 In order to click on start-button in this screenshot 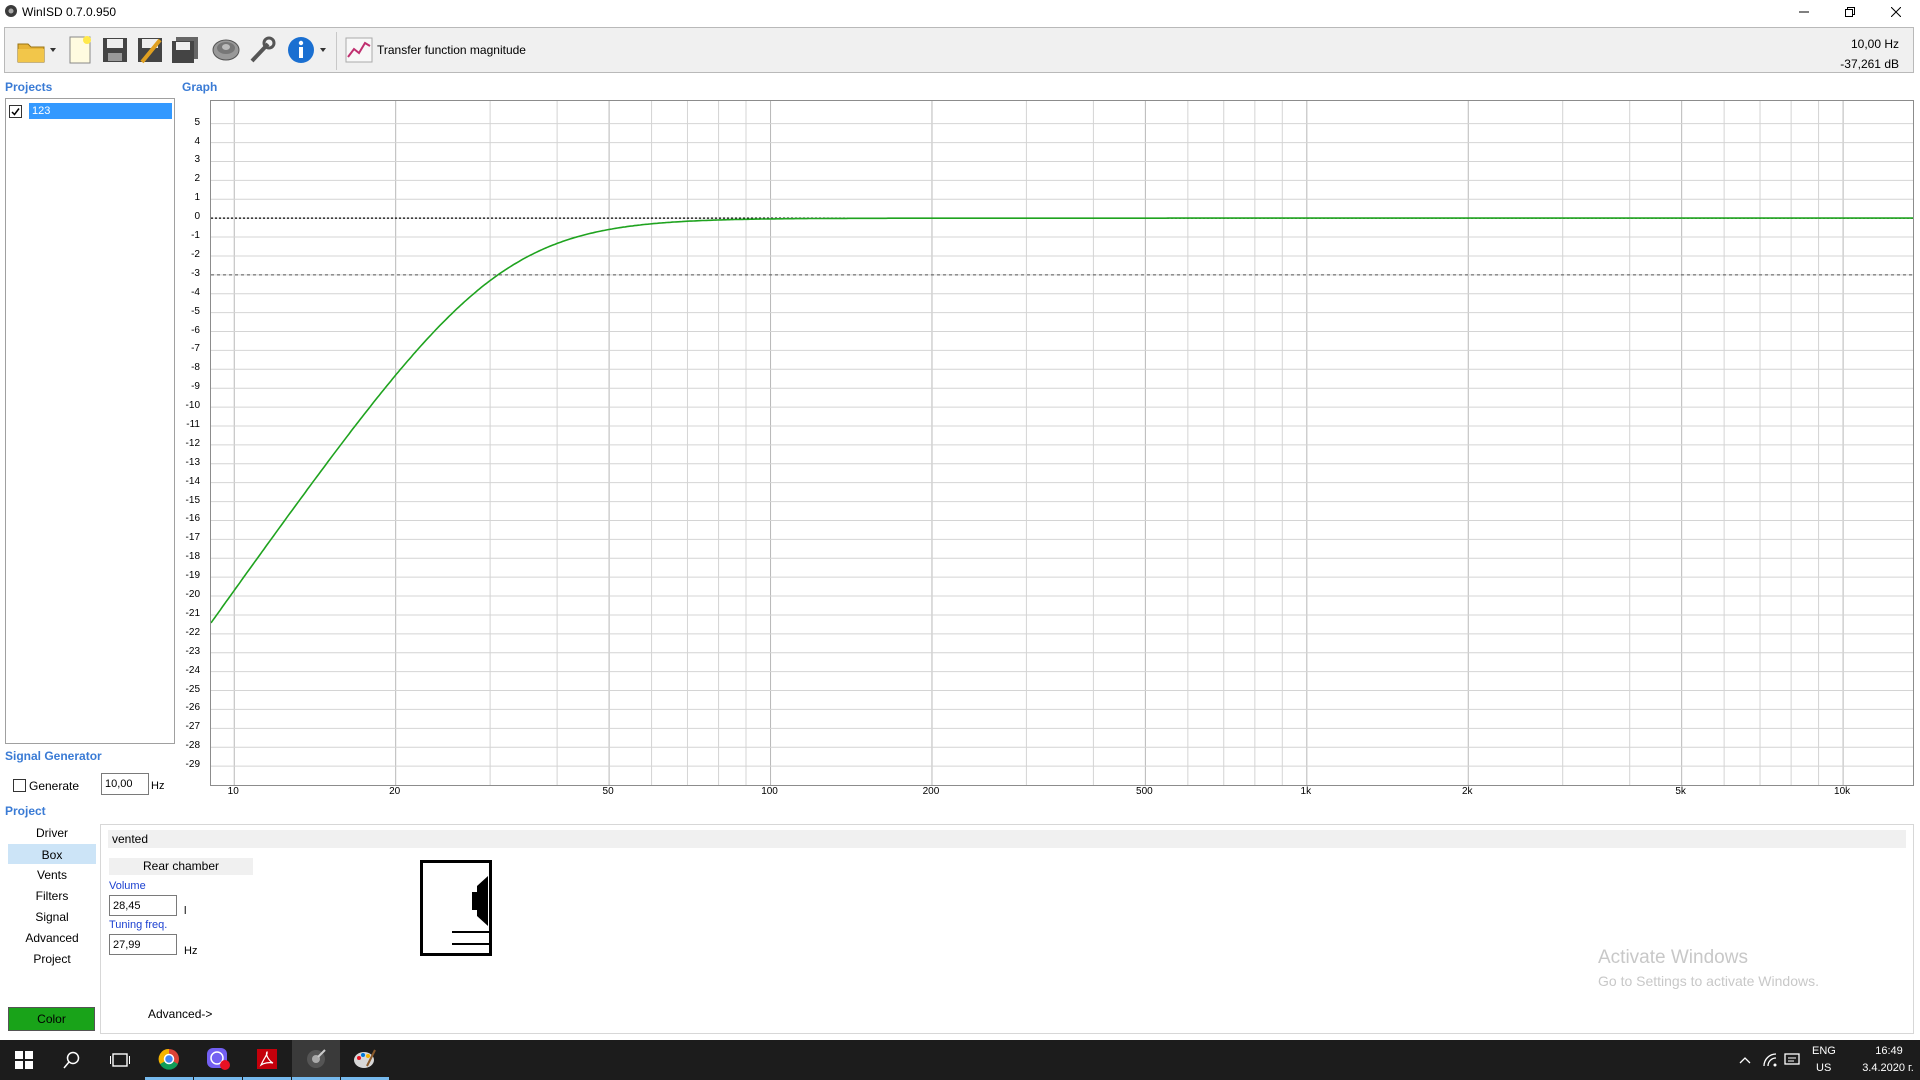, I will do `click(24, 1060)`.